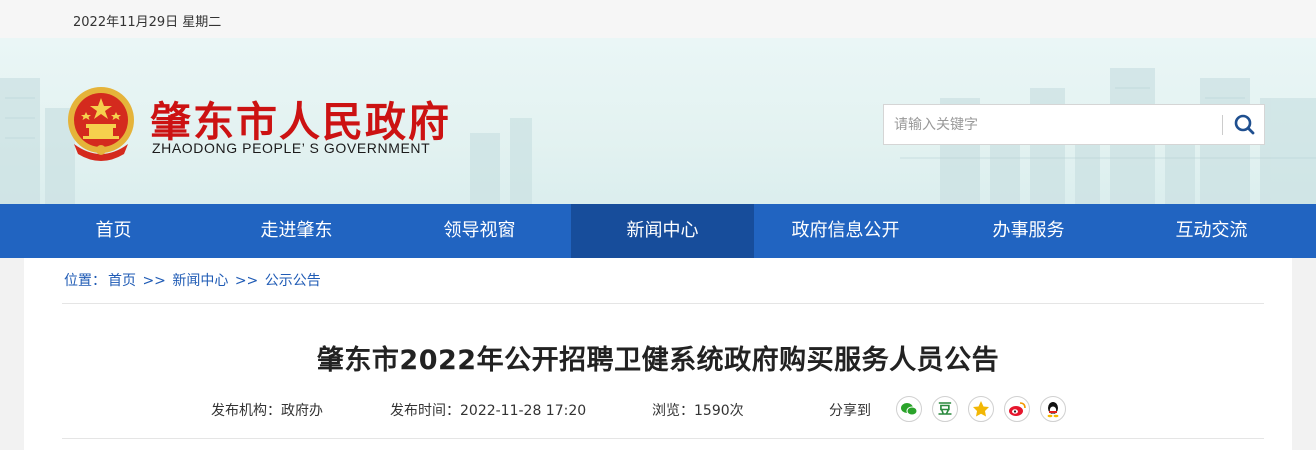 This screenshot has width=1316, height=450. I want to click on article-views: 浏览：1590次, so click(698, 410).